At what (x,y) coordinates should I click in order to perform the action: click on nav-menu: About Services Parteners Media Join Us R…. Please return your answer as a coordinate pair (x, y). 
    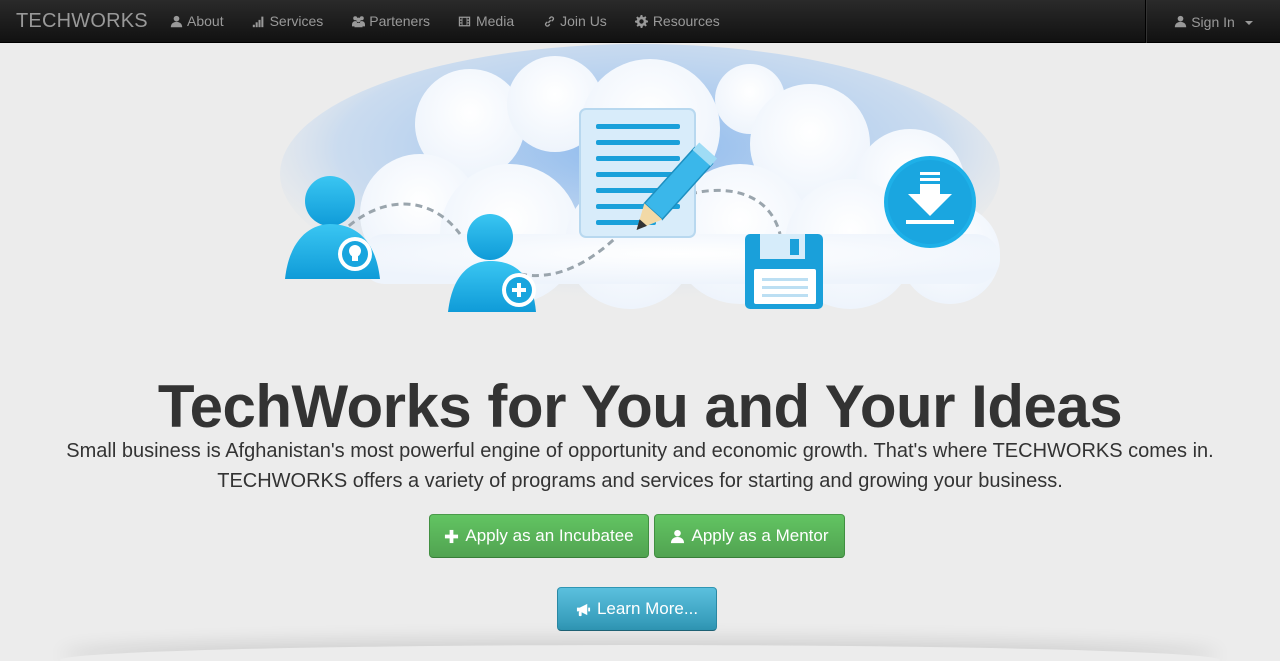
    Looking at the image, I should click on (444, 21).